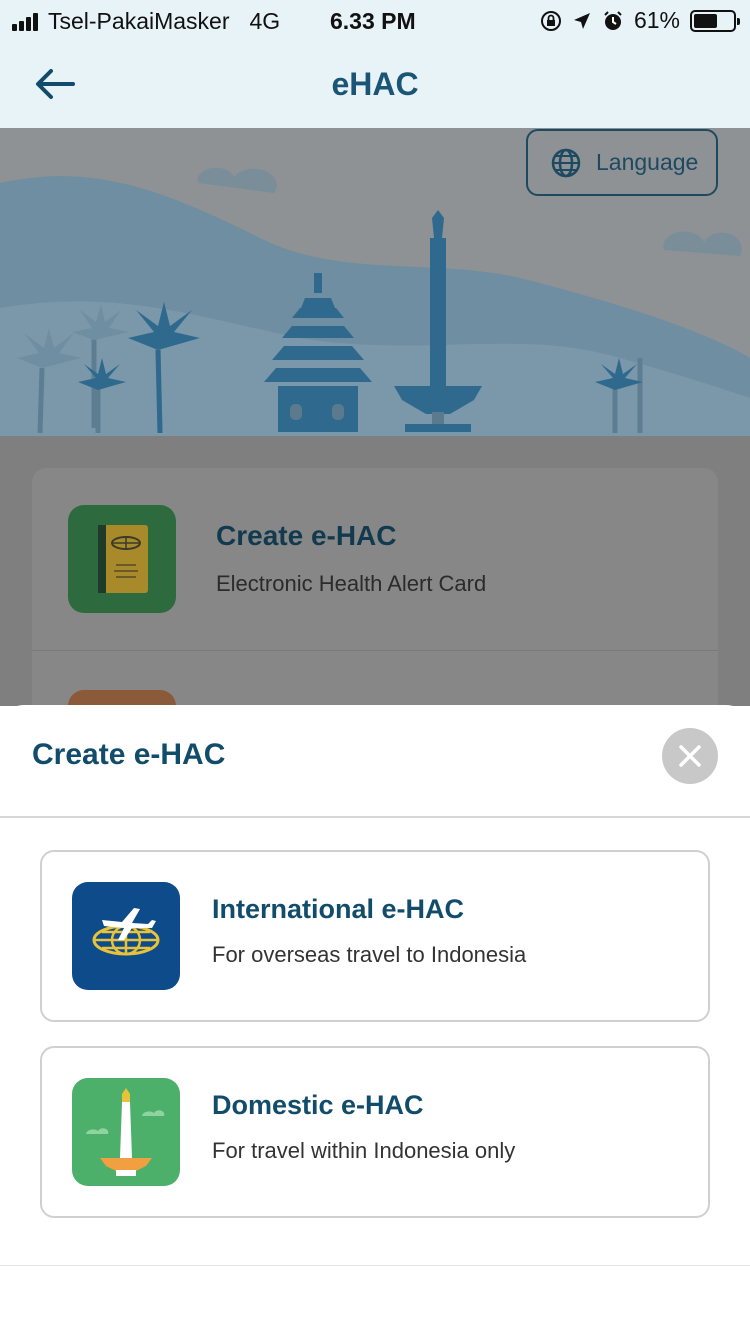 The width and height of the screenshot is (750, 1334). I want to click on battery-fill, so click(705, 20).